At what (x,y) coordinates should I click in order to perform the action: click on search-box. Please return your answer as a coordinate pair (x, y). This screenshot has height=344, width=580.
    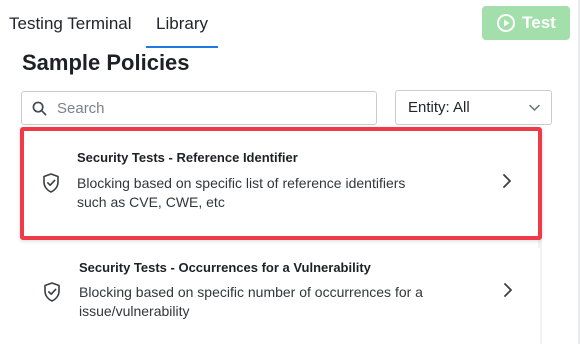
    Looking at the image, I should click on (199, 108).